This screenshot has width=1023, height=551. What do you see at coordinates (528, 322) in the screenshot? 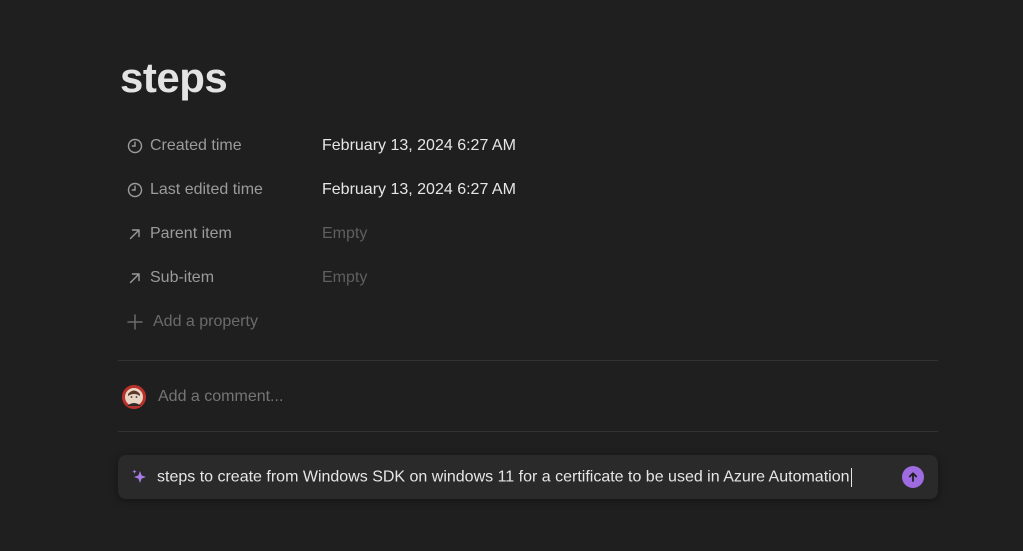
I see `add-property-button: Add a property` at bounding box center [528, 322].